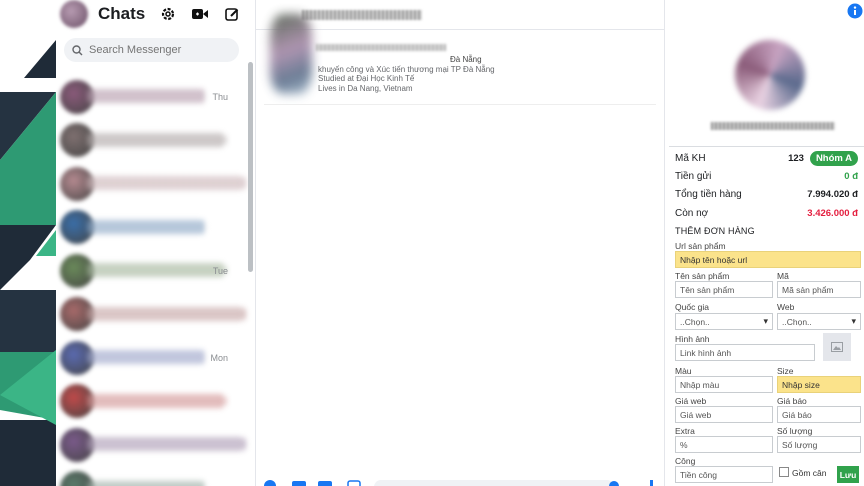  I want to click on deposit-value: 0 đ, so click(851, 176).